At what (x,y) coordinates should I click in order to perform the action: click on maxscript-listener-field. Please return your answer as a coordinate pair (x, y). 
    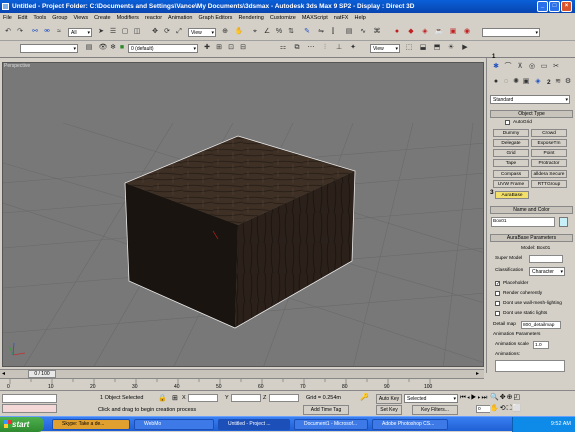
    Looking at the image, I should click on (29, 398).